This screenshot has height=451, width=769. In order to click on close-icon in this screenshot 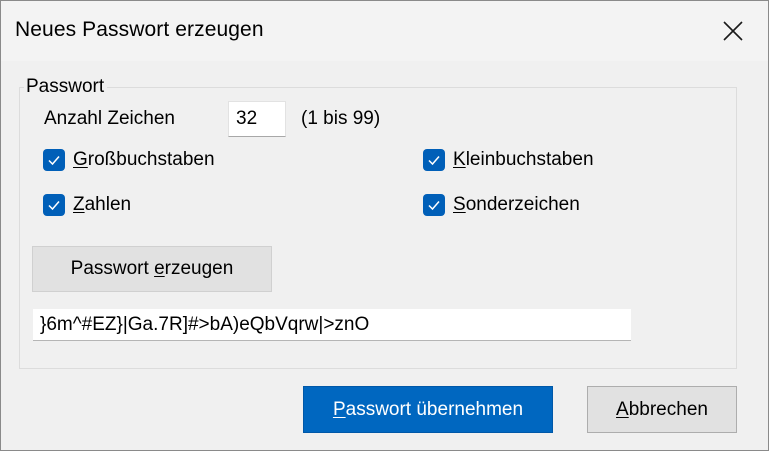, I will do `click(733, 31)`.